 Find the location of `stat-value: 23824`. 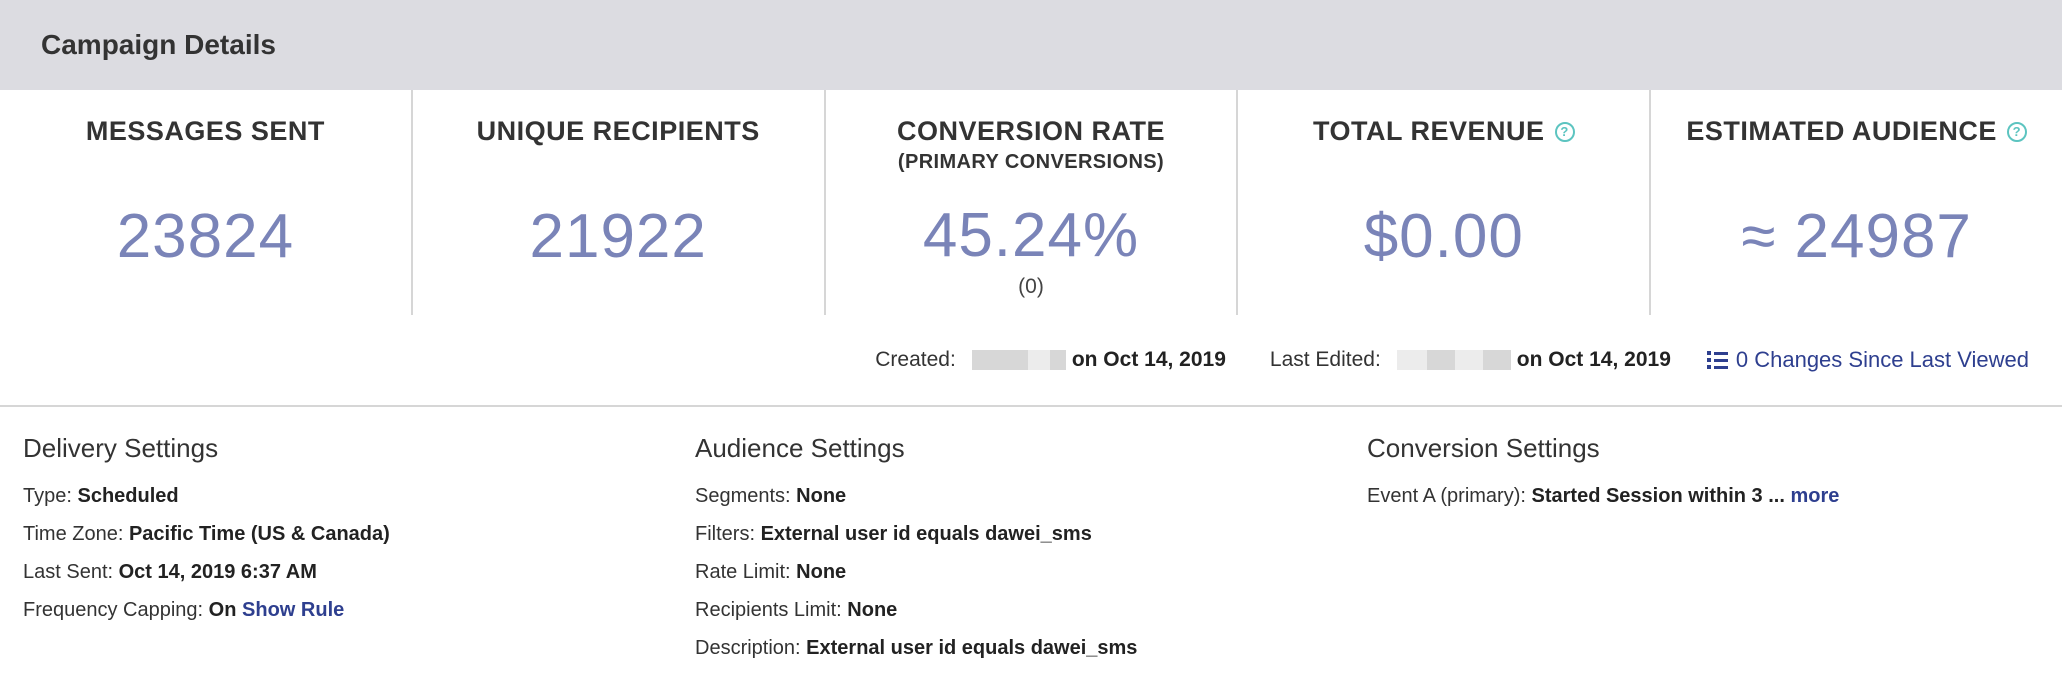

stat-value: 23824 is located at coordinates (205, 236).